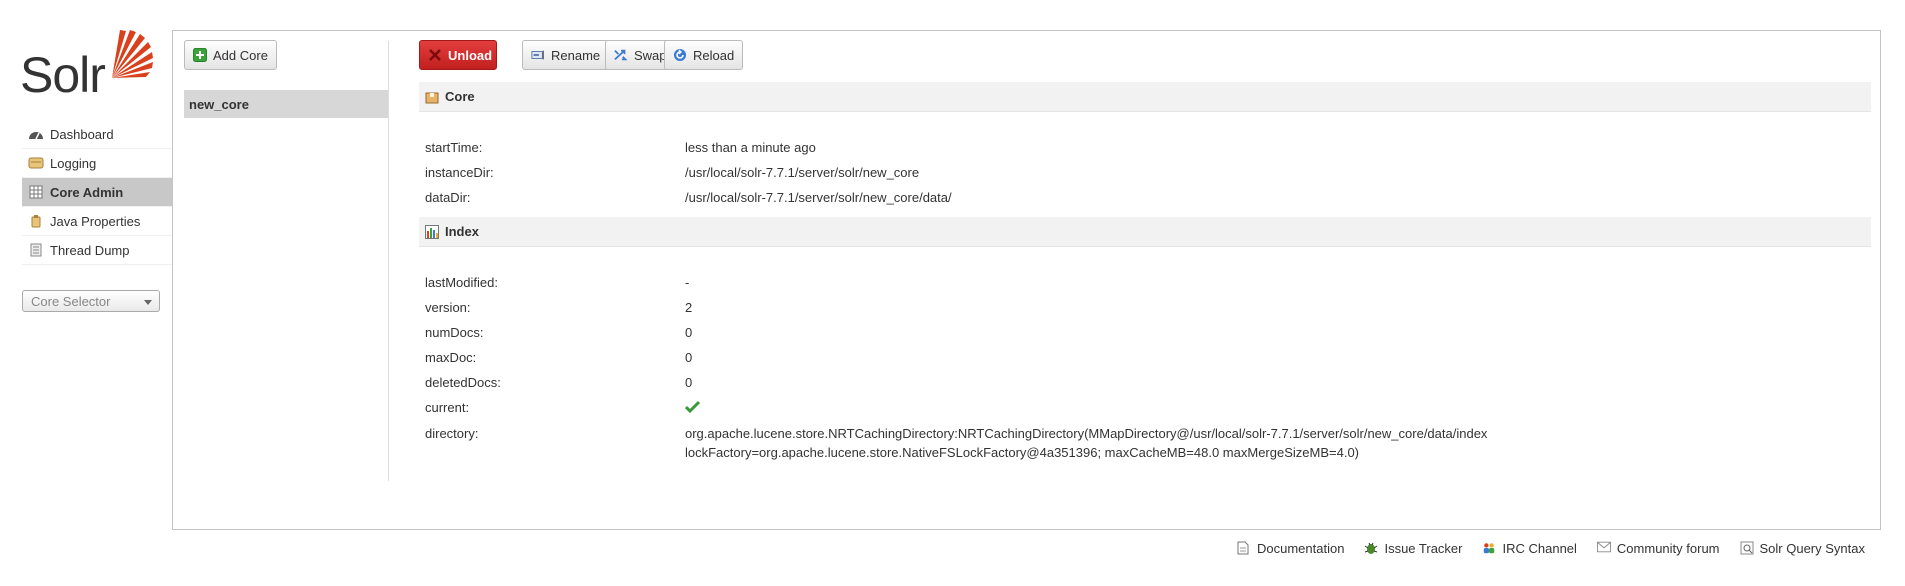 Image resolution: width=1905 pixels, height=586 pixels. I want to click on footer-link-community-forum: Community forum, so click(1658, 548).